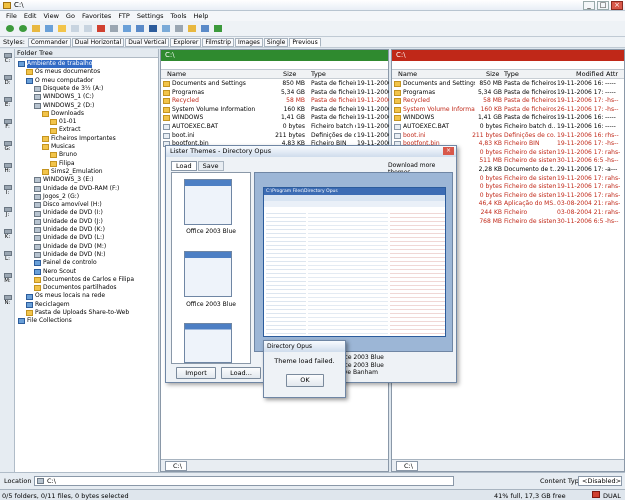  I want to click on right-folder-tab: C:\, so click(407, 466).